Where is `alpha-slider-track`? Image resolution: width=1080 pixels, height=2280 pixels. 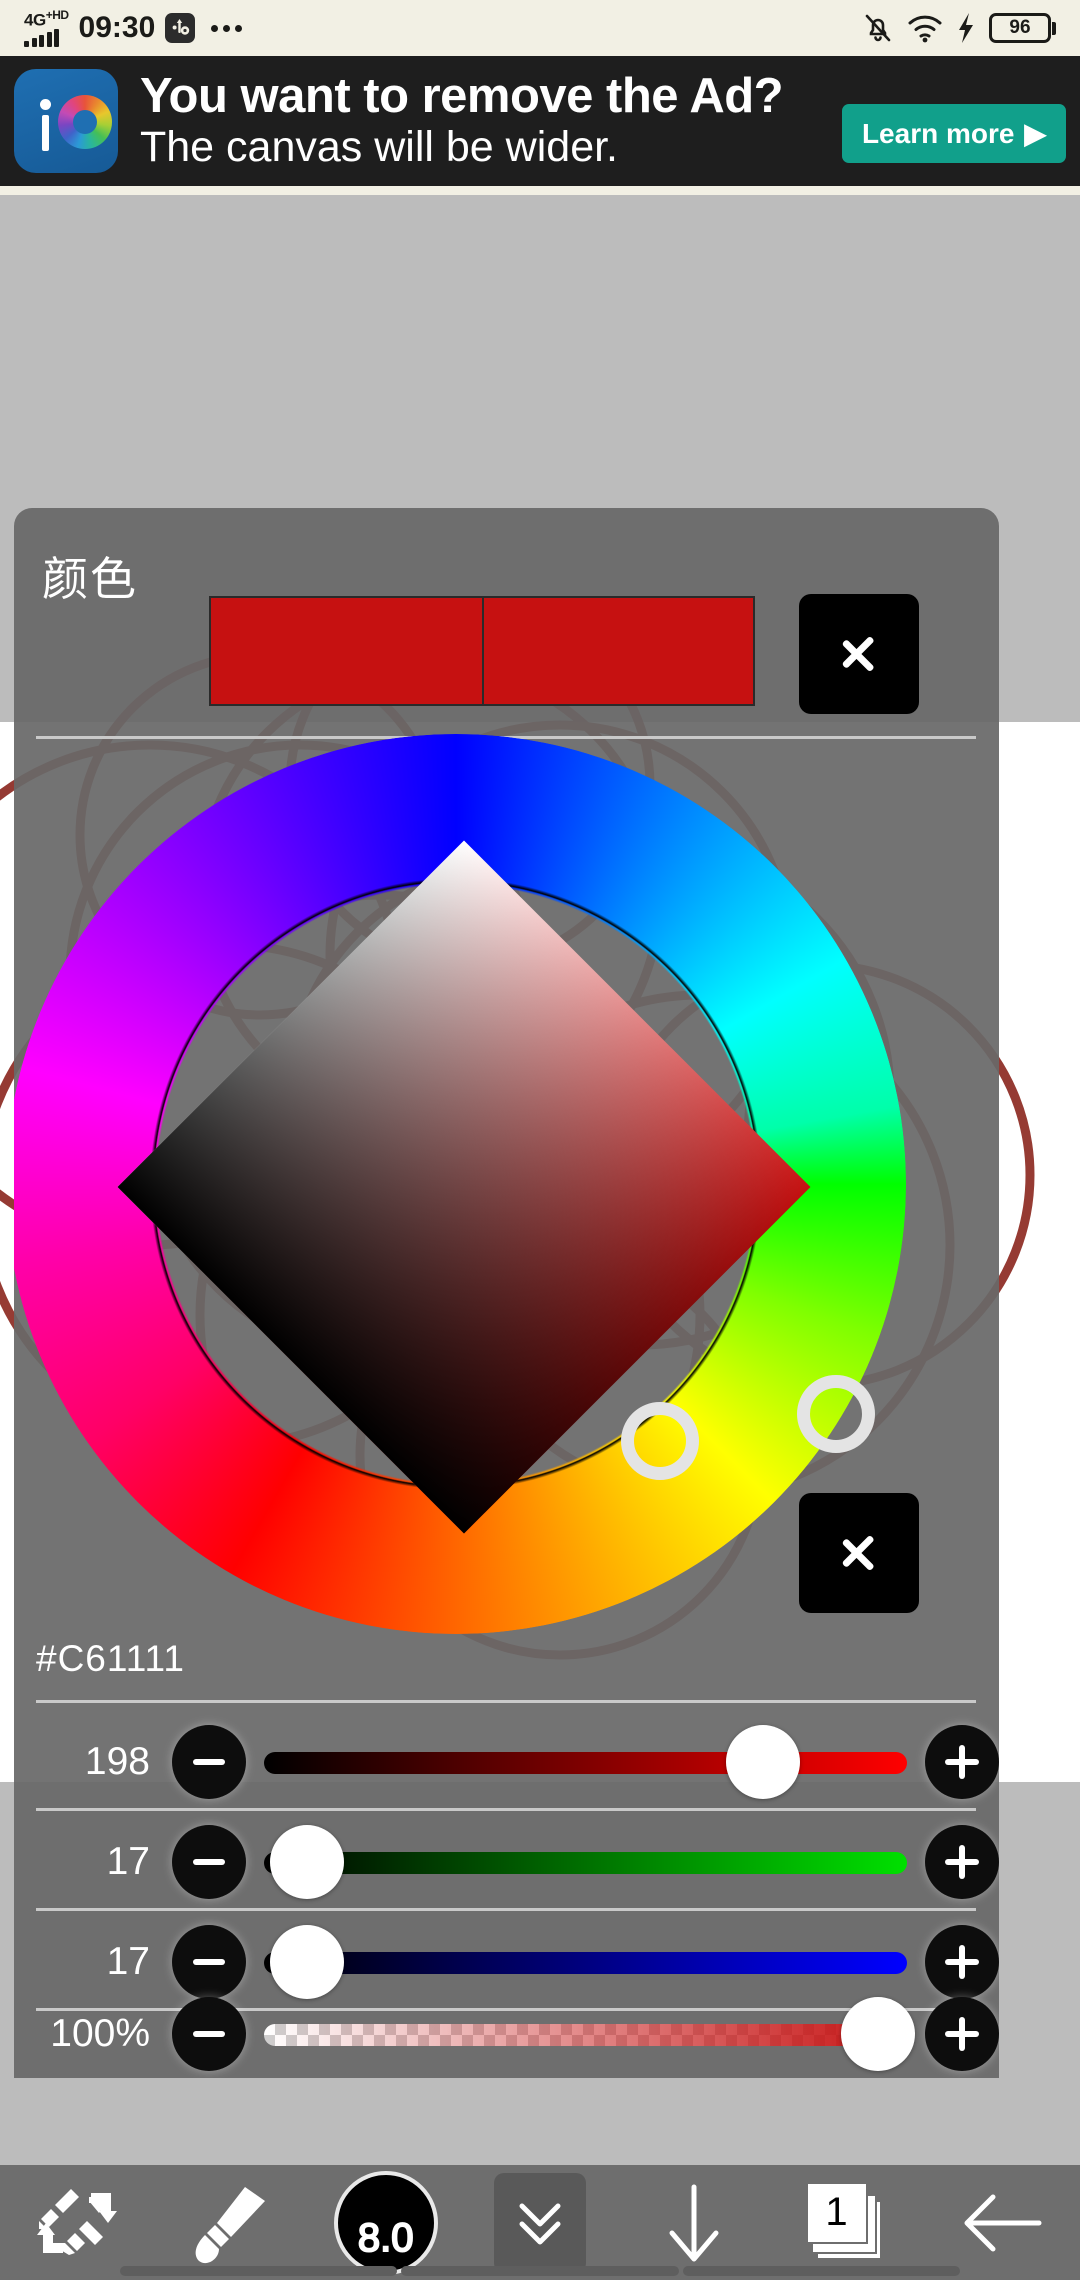 alpha-slider-track is located at coordinates (585, 2034).